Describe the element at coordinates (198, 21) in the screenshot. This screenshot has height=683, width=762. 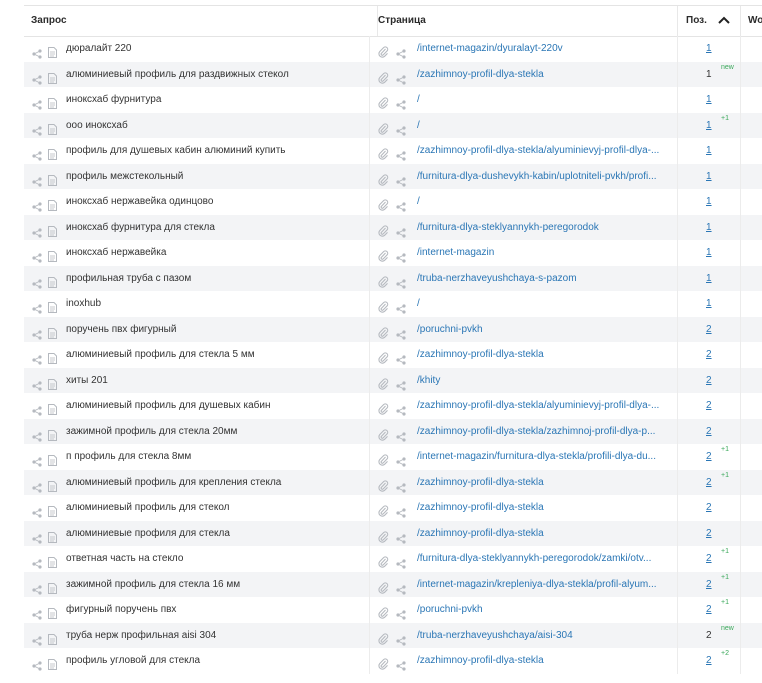
I see `column-header-query: Запрос` at that location.